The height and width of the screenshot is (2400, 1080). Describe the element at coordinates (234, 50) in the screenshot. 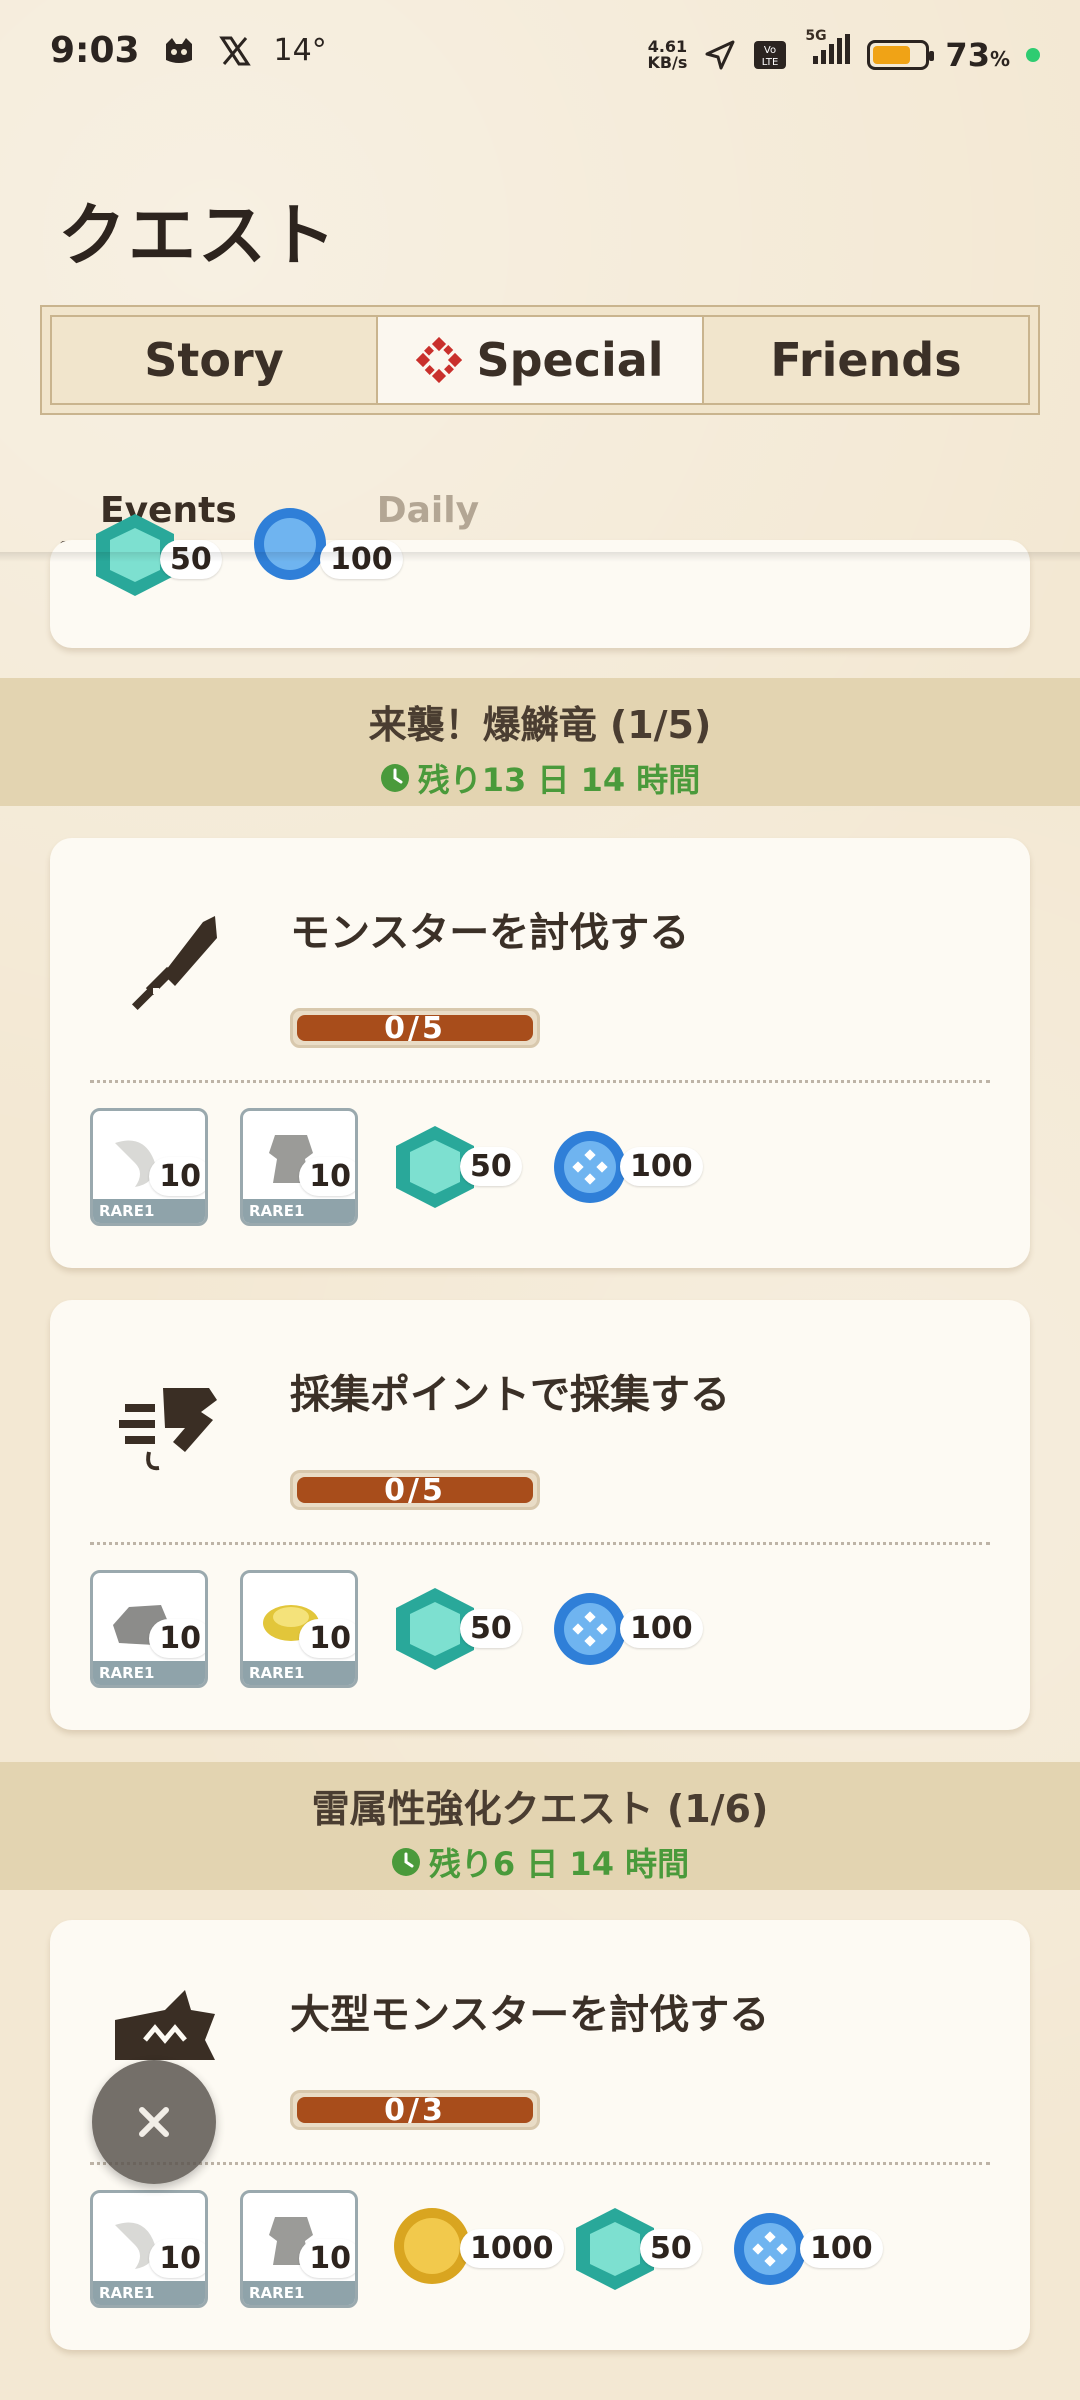

I see `x-logo-icon` at that location.